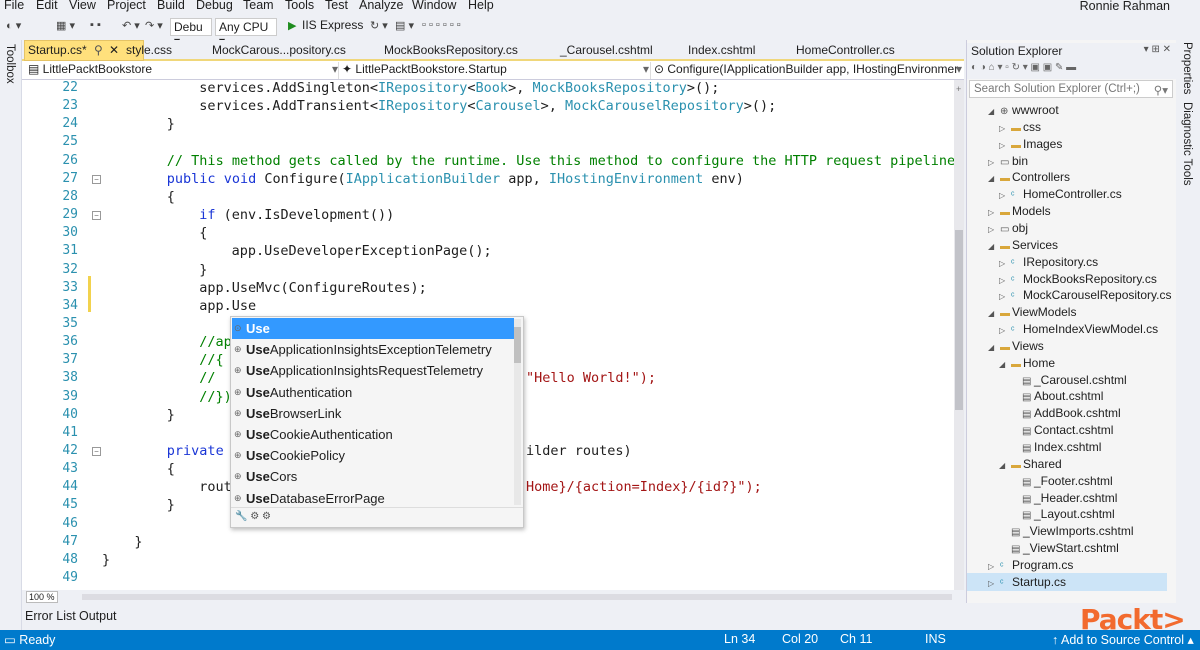  What do you see at coordinates (373, 392) in the screenshot?
I see `intellisense-item: ⊕ UseAuthentication` at bounding box center [373, 392].